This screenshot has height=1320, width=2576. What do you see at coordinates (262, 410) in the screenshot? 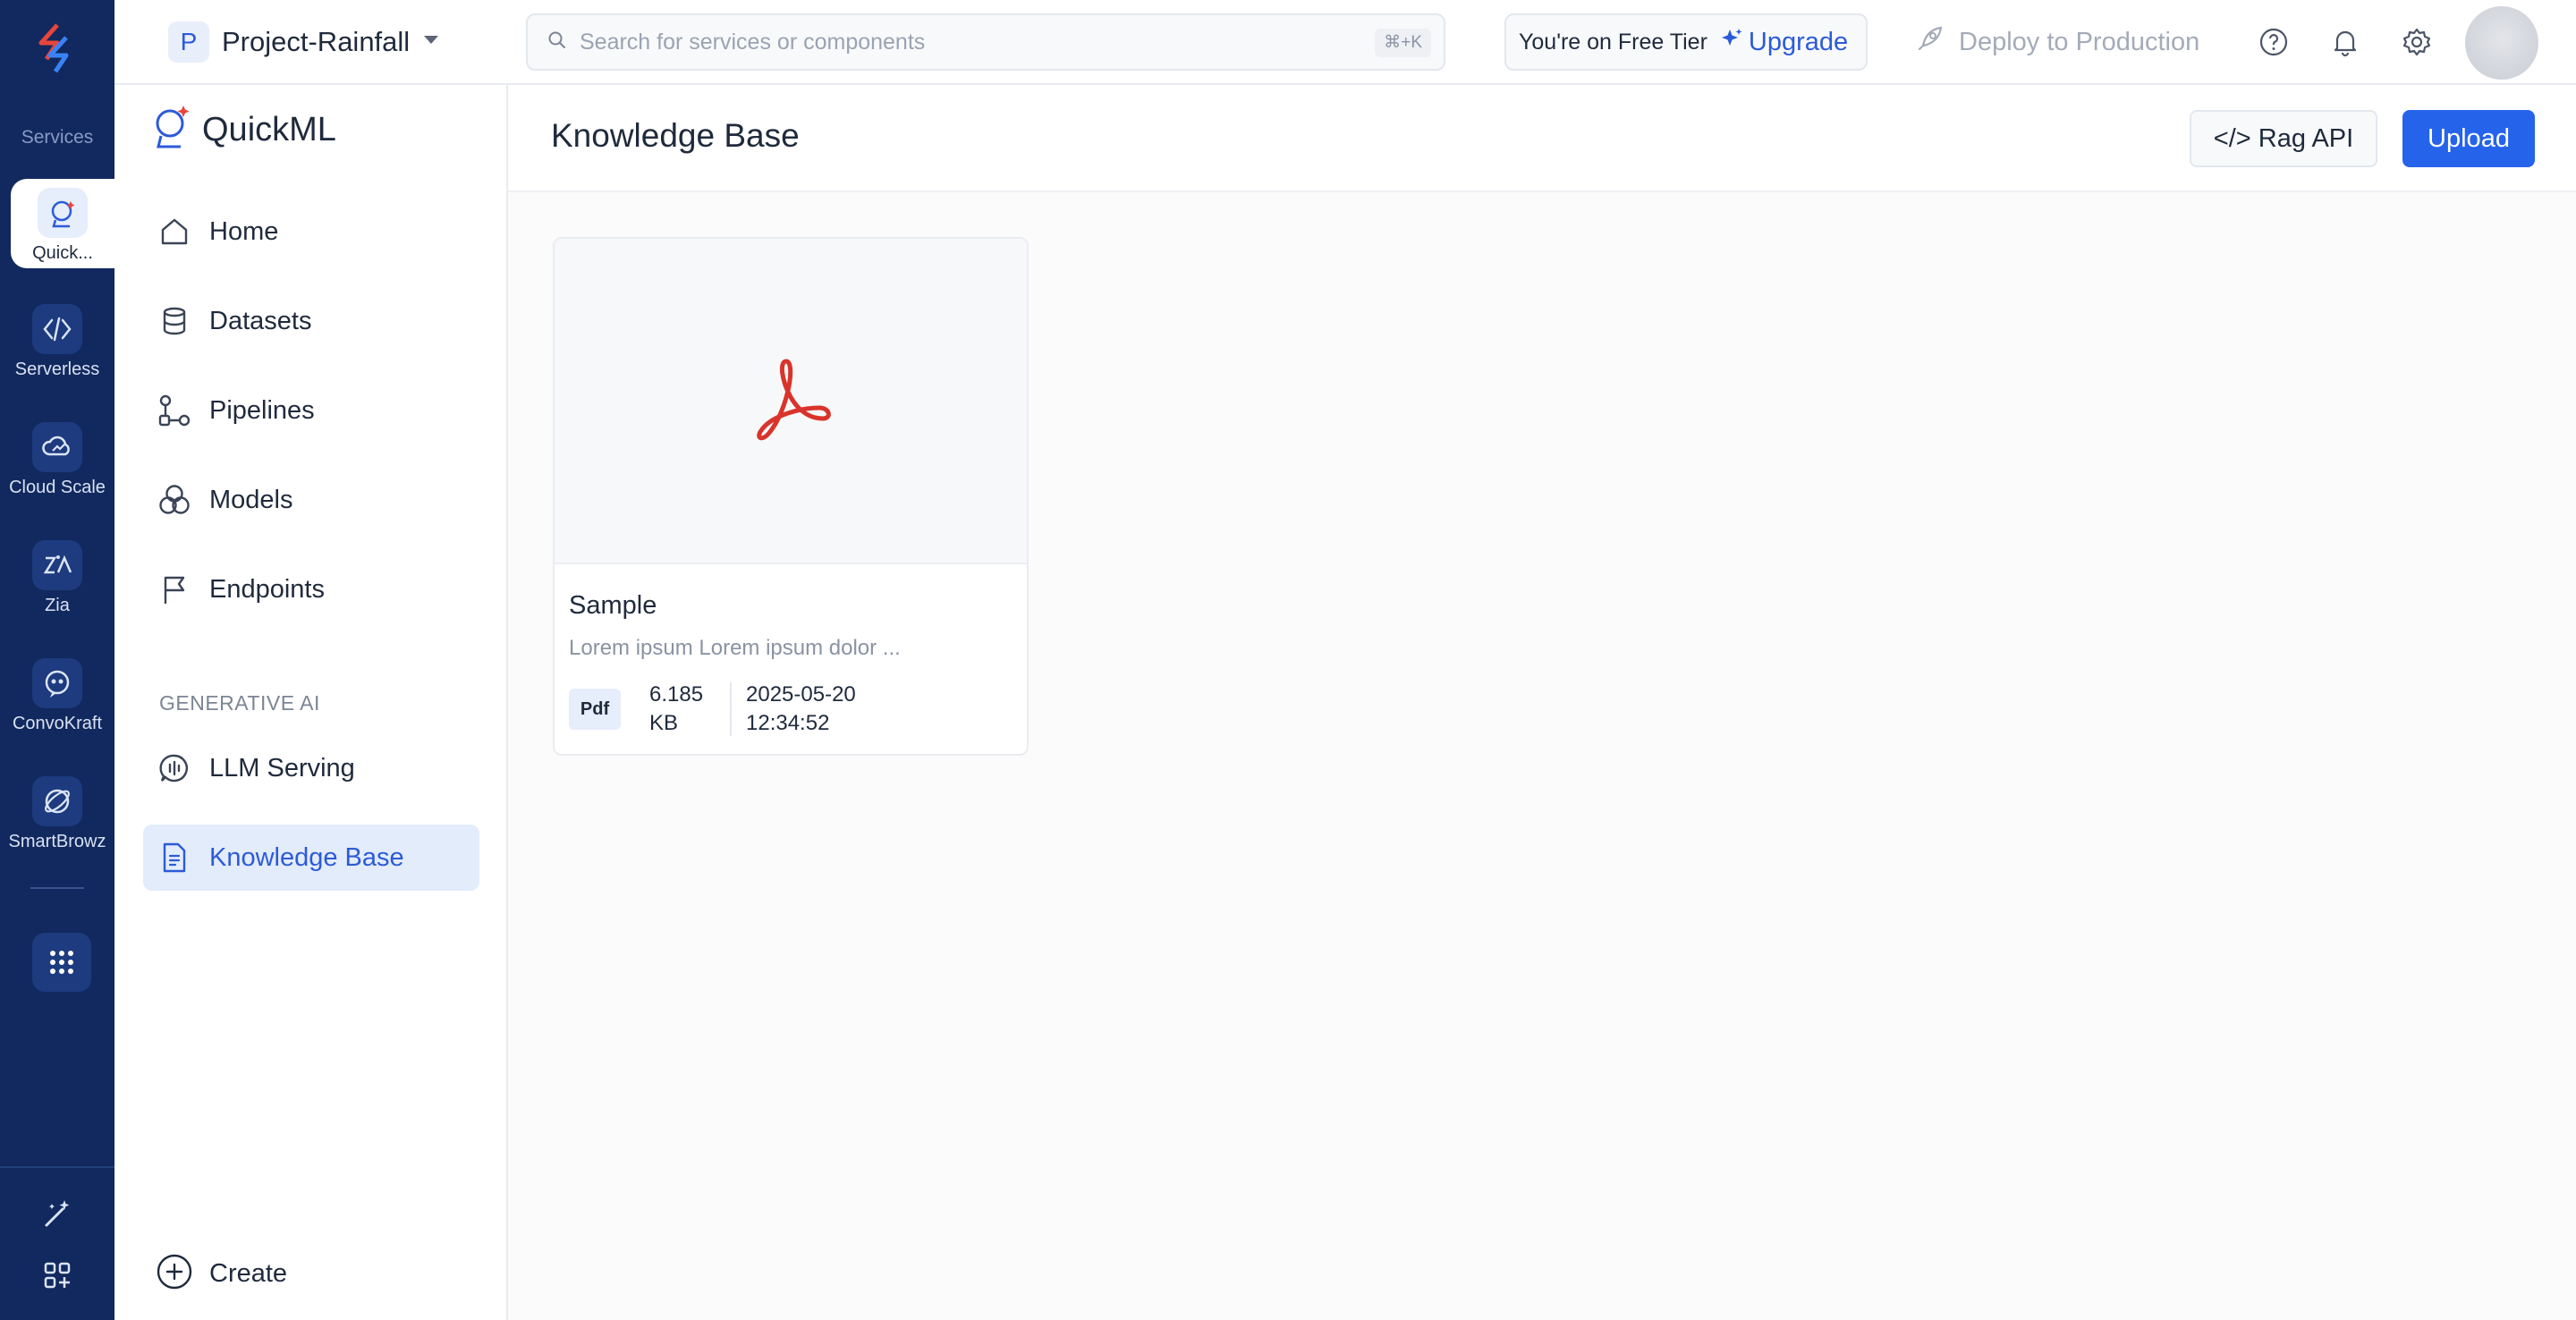
I see `sidebar-item-label: Pipelines` at bounding box center [262, 410].